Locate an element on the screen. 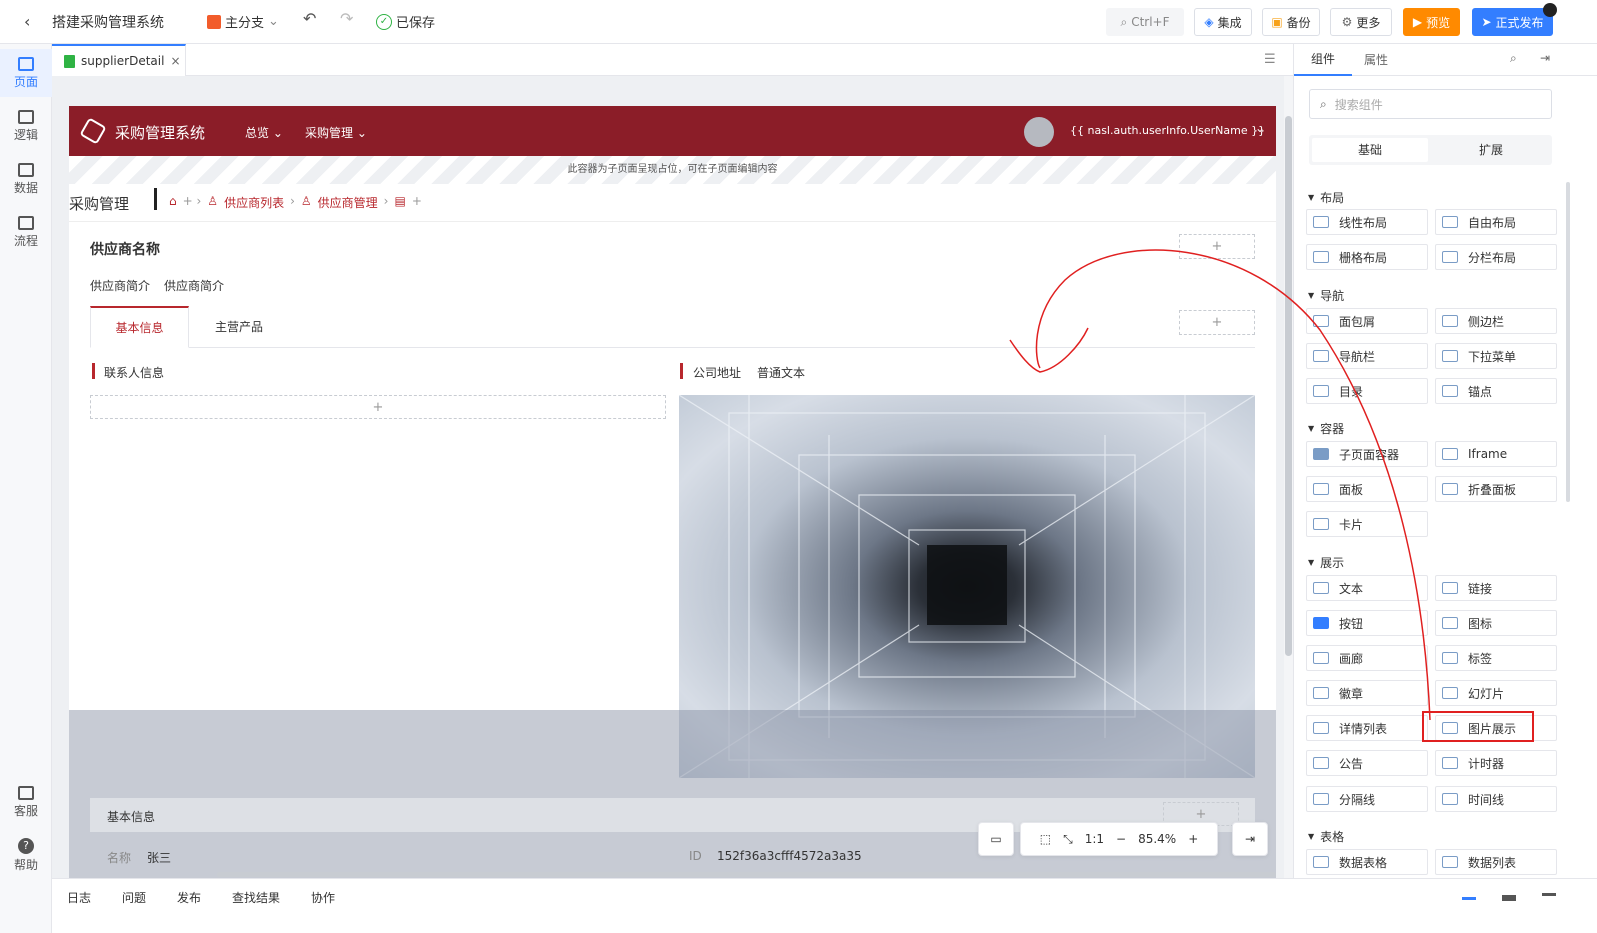 This screenshot has height=933, width=1597. carousel-icon is located at coordinates (1450, 693).